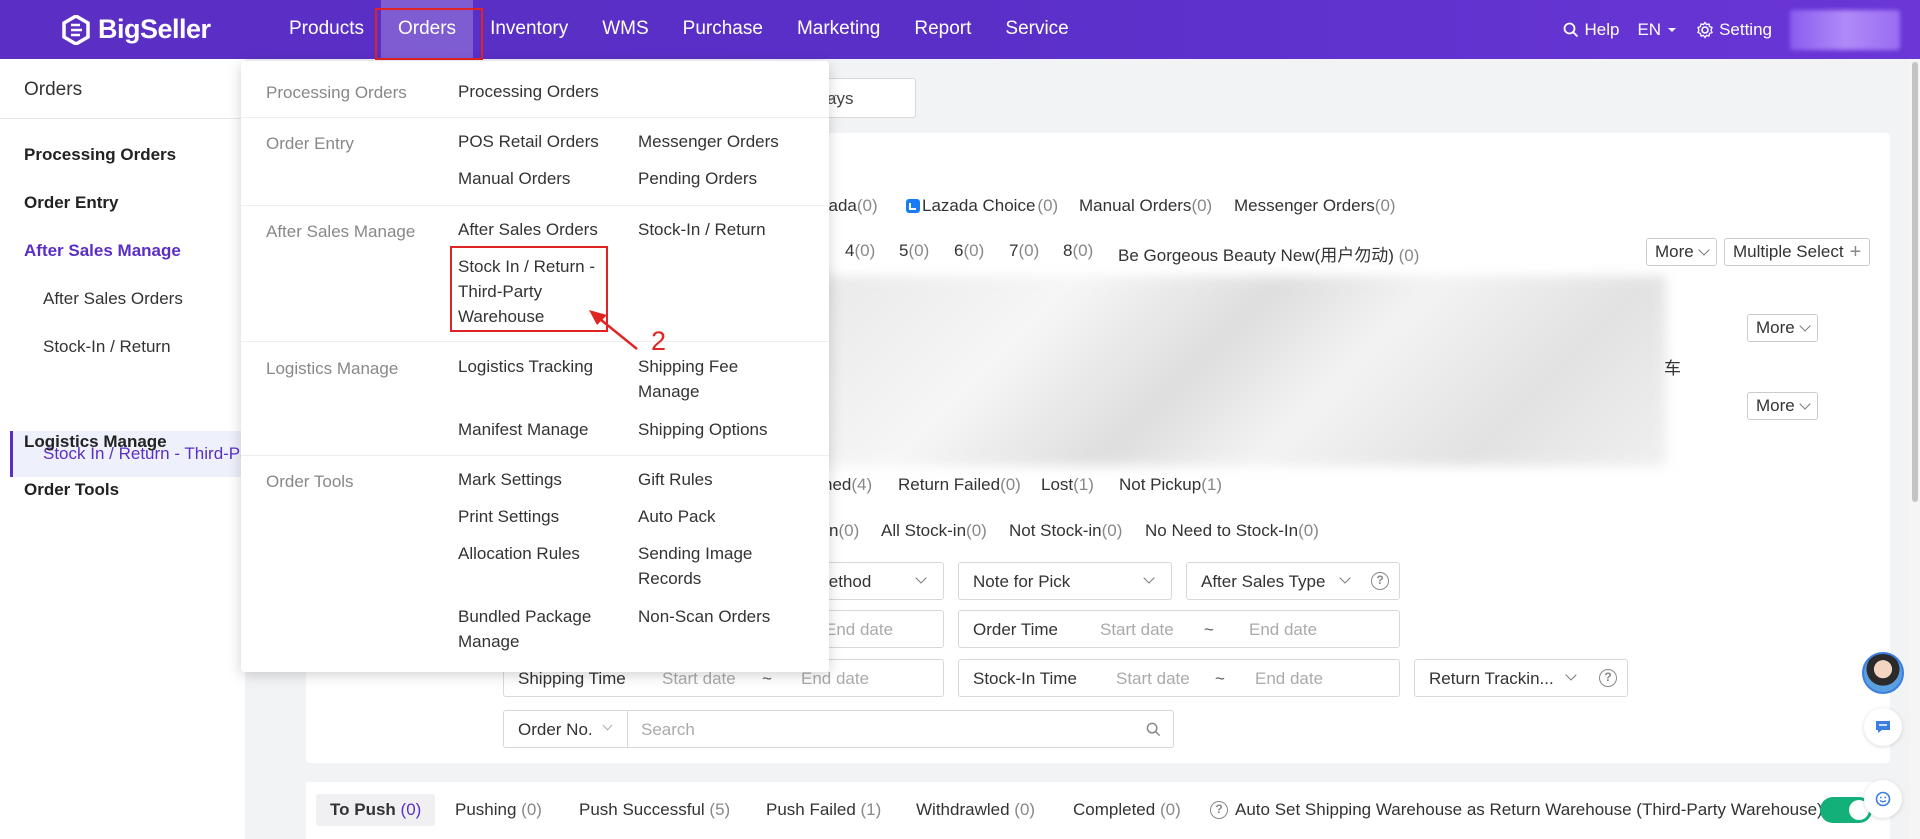 This screenshot has width=1920, height=839. I want to click on shipping-method-select: lethod, so click(877, 581).